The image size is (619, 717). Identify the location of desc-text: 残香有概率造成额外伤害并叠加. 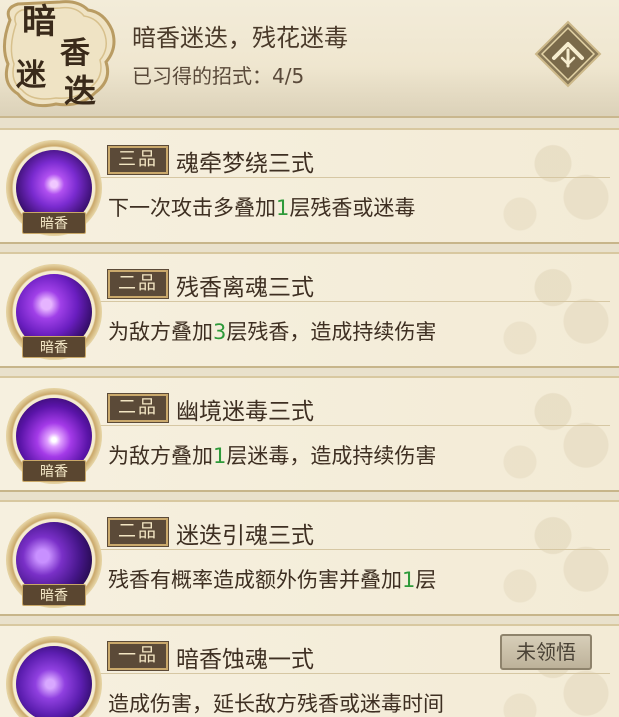
(255, 580).